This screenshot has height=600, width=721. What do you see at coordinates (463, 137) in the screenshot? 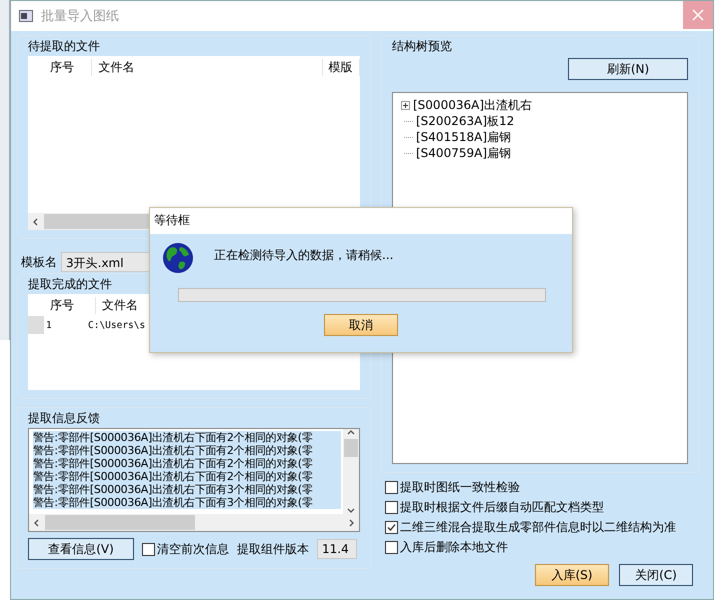
I see `tree-item: [S401518A]扁钢` at bounding box center [463, 137].